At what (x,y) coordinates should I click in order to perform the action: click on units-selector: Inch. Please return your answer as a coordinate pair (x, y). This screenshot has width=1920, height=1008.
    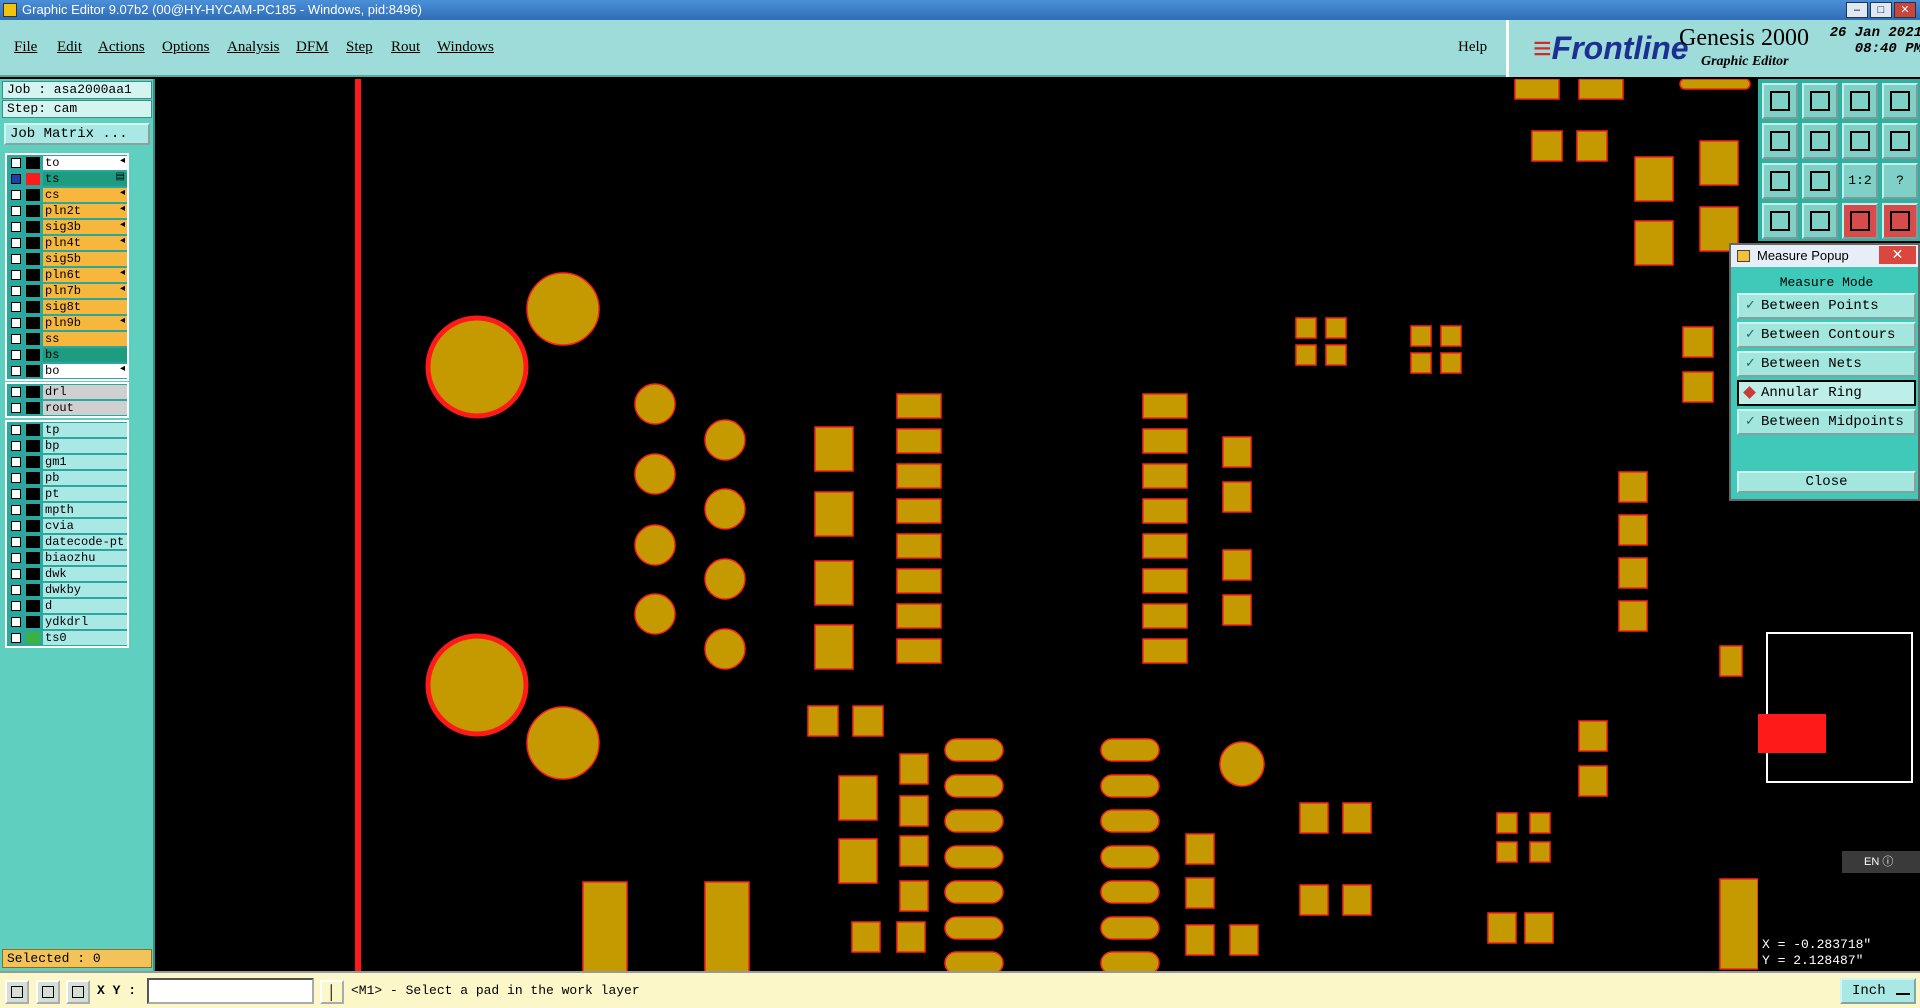
    Looking at the image, I should click on (1878, 991).